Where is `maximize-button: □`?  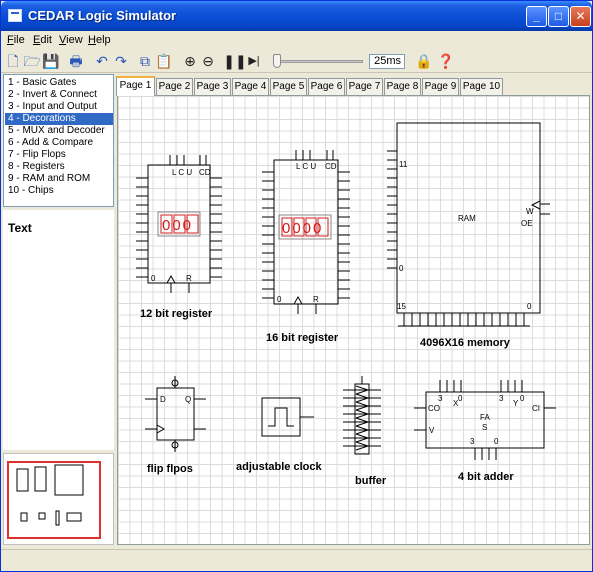 maximize-button: □ is located at coordinates (558, 16).